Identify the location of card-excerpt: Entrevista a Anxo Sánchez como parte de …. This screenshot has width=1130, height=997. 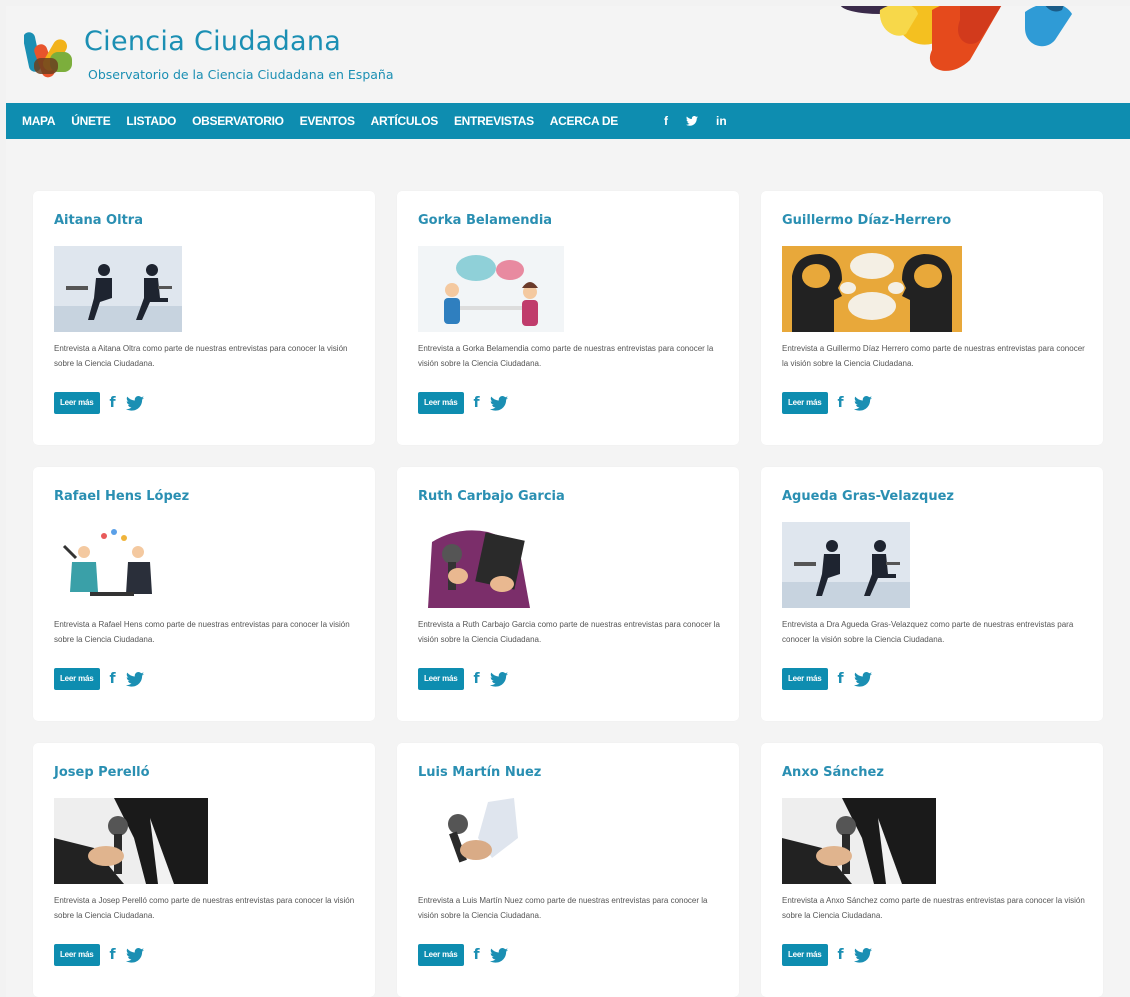
(933, 908).